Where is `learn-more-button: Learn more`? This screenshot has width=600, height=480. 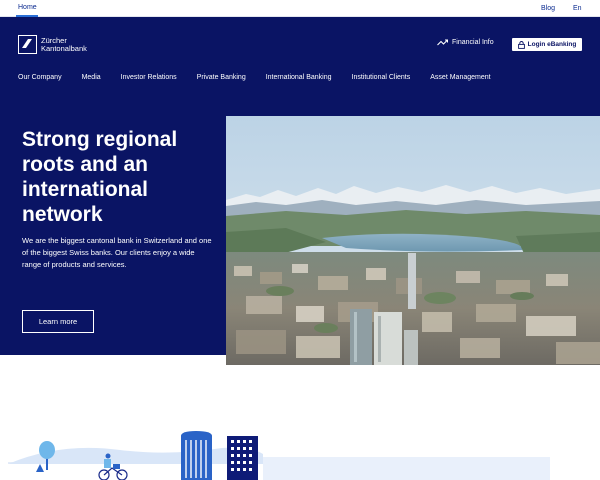 learn-more-button: Learn more is located at coordinates (58, 321).